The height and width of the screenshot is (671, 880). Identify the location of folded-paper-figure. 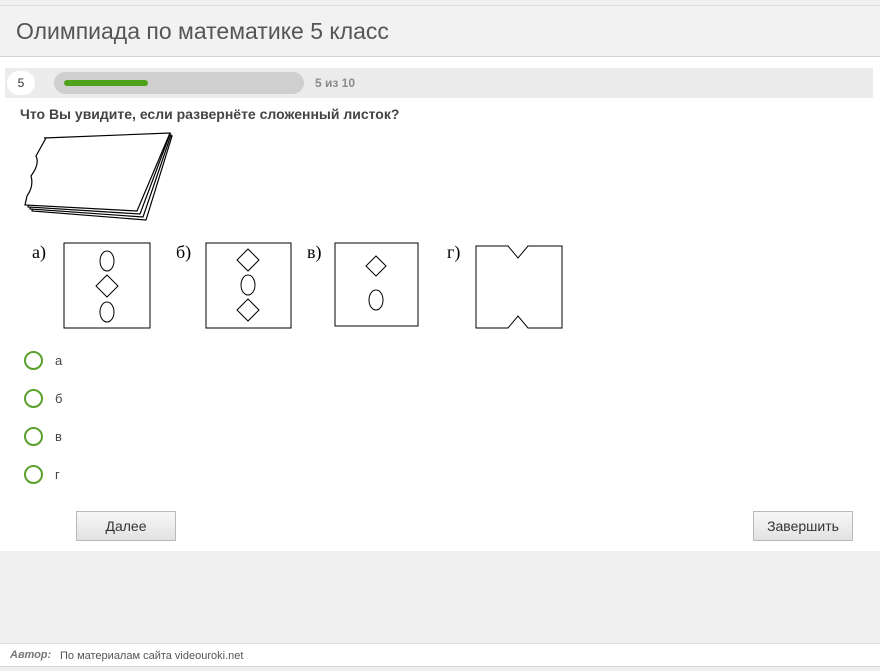
(98, 176).